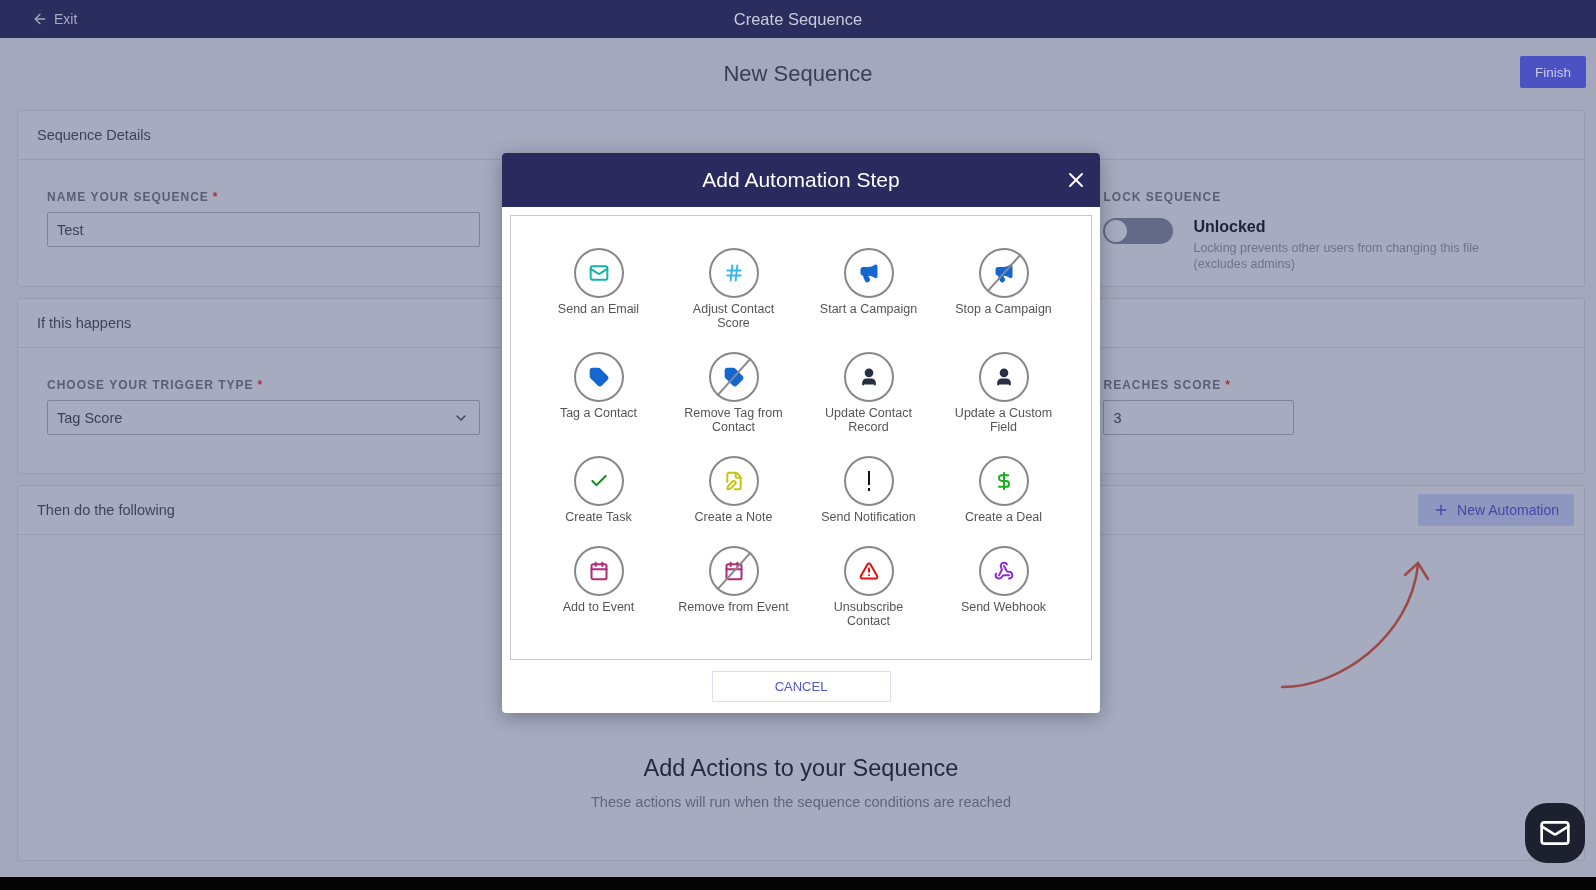  What do you see at coordinates (156, 385) in the screenshot?
I see `field-label: CHOOSE YOUR TRIGGER TYPE *` at bounding box center [156, 385].